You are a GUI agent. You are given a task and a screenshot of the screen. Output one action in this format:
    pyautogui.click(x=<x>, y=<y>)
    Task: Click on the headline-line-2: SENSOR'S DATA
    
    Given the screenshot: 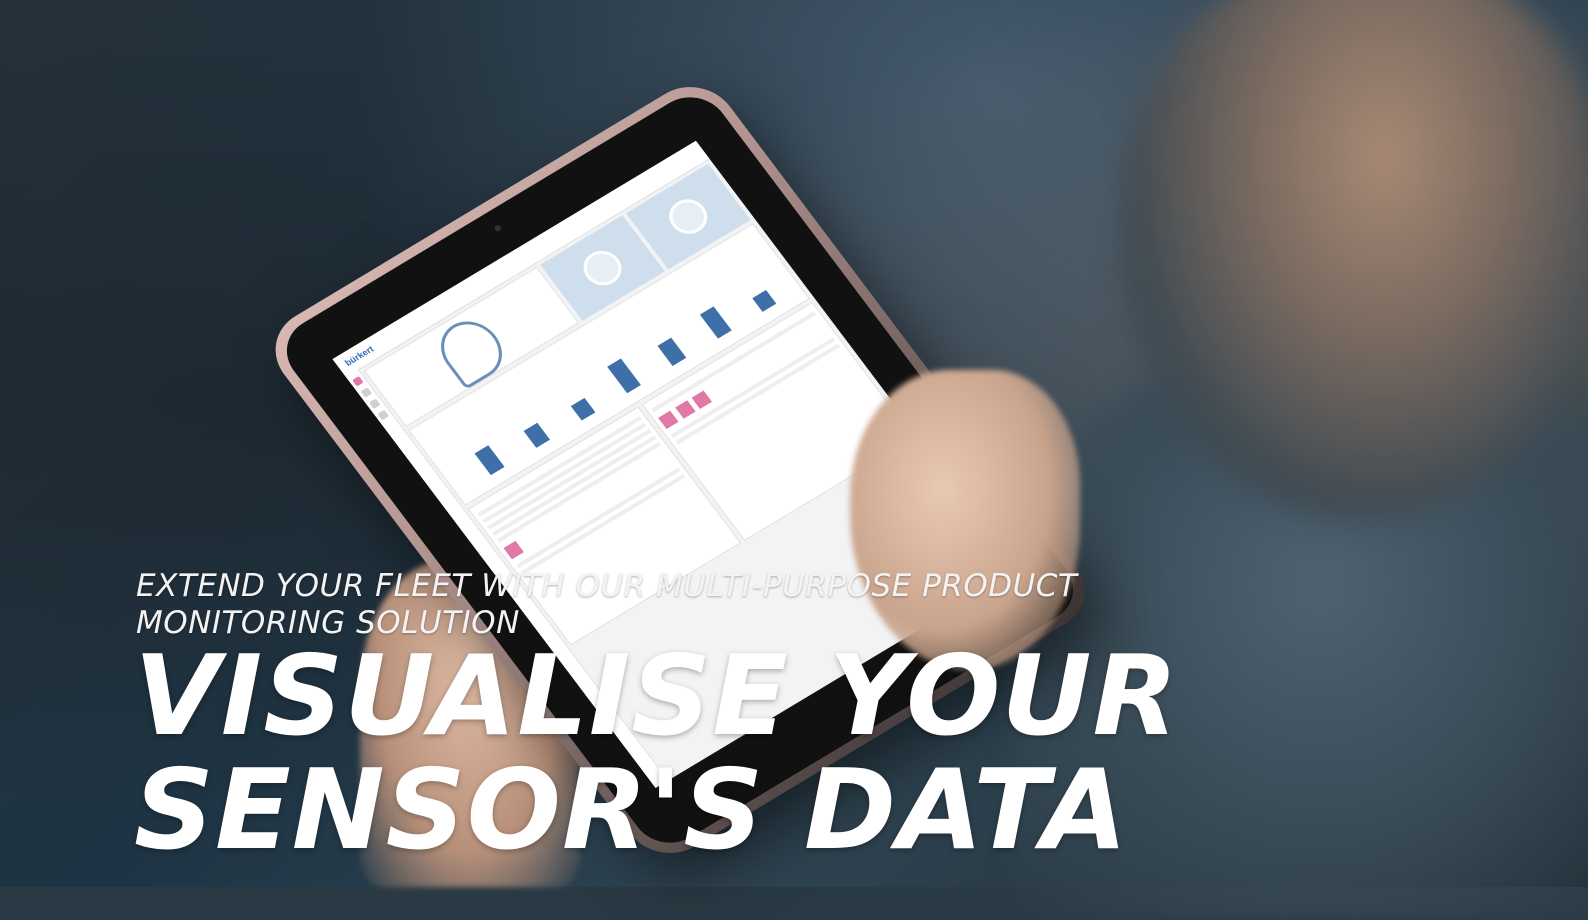 What is the action you would take?
    pyautogui.click(x=631, y=810)
    